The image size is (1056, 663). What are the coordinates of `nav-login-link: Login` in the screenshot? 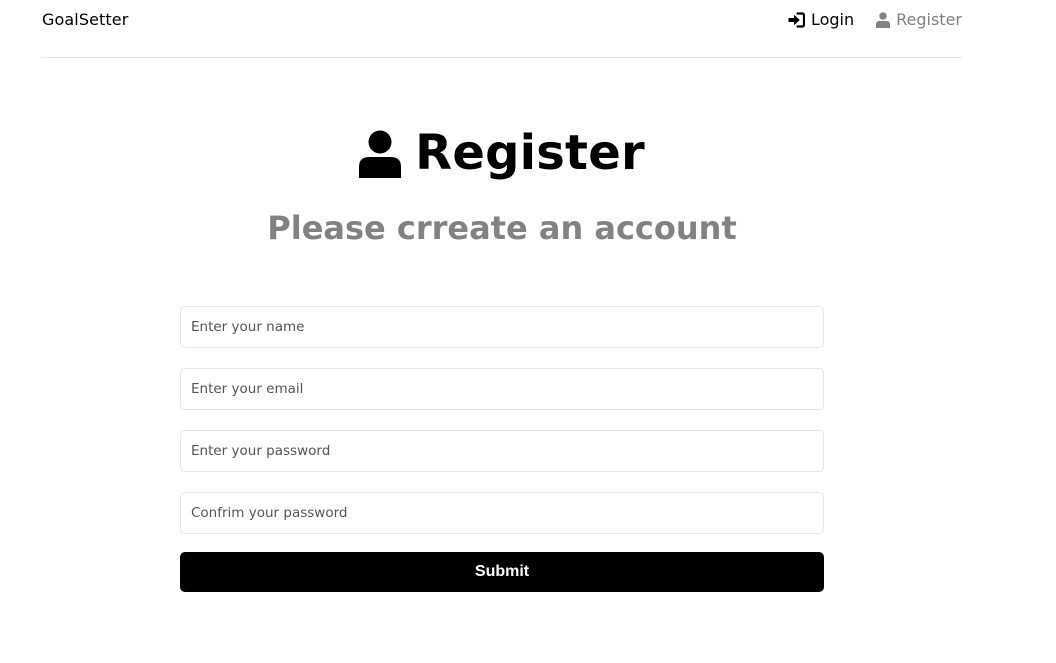 It's located at (821, 20).